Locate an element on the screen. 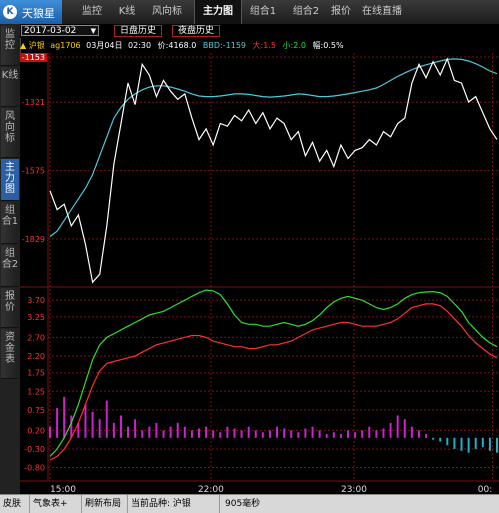 The width and height of the screenshot is (499, 513). tab-monitor: 监控 is located at coordinates (92, 12).